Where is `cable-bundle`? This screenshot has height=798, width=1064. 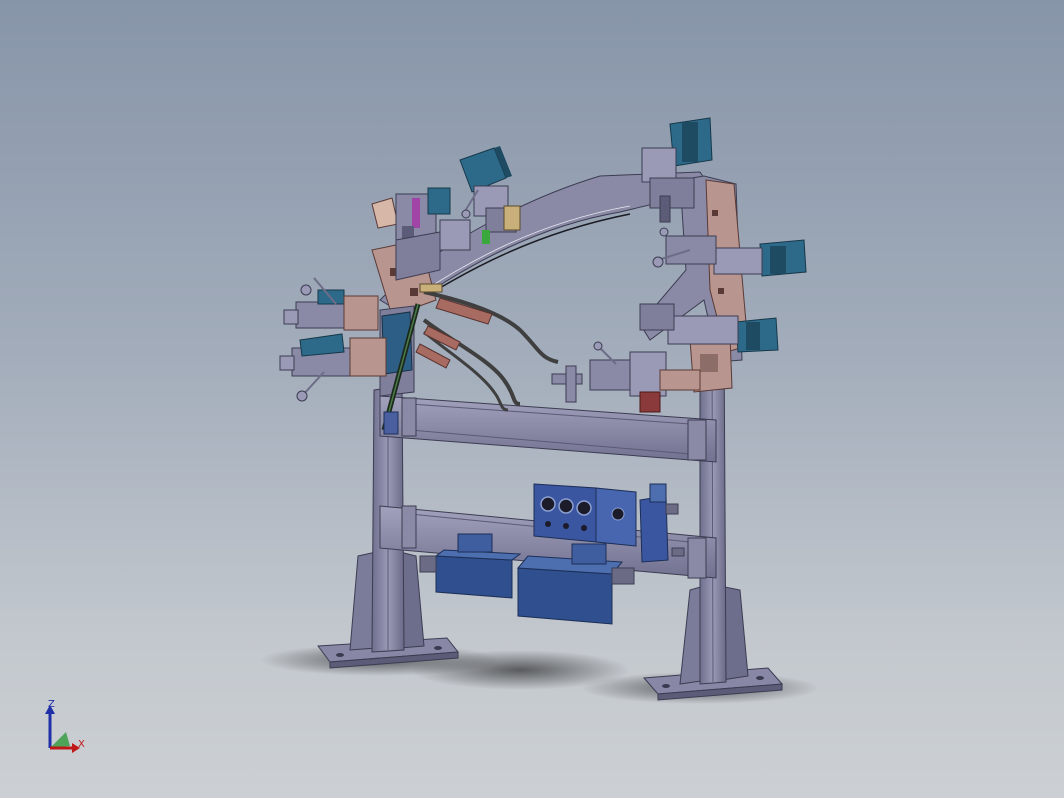 cable-bundle is located at coordinates (487, 347).